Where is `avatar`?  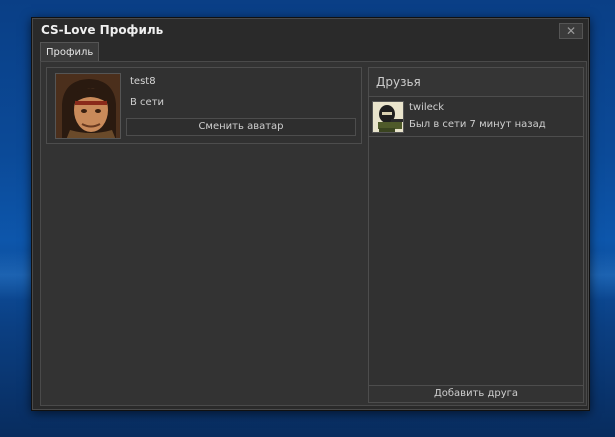 avatar is located at coordinates (88, 106).